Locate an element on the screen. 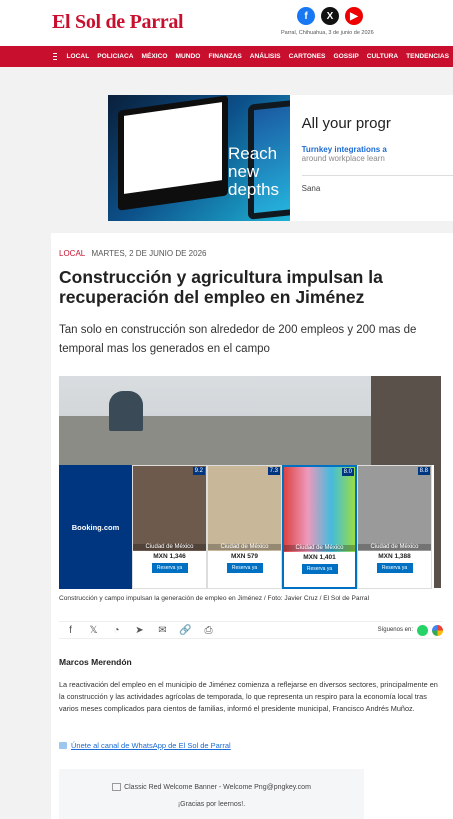 This screenshot has width=453, height=819. social-links: f X ▶ is located at coordinates (330, 16).